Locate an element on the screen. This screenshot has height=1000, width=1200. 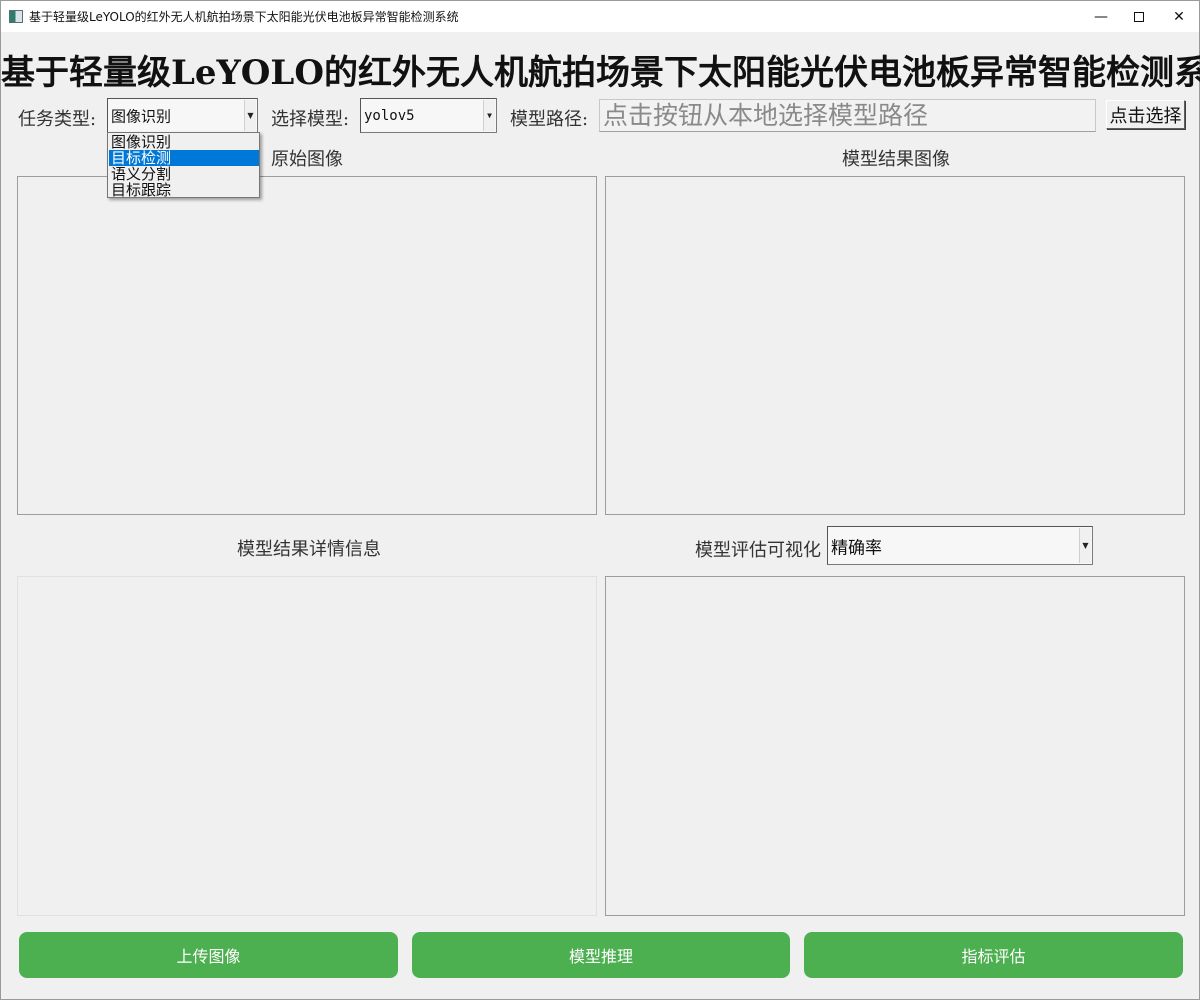
task-type-label: 任务类型: is located at coordinates (57, 119).